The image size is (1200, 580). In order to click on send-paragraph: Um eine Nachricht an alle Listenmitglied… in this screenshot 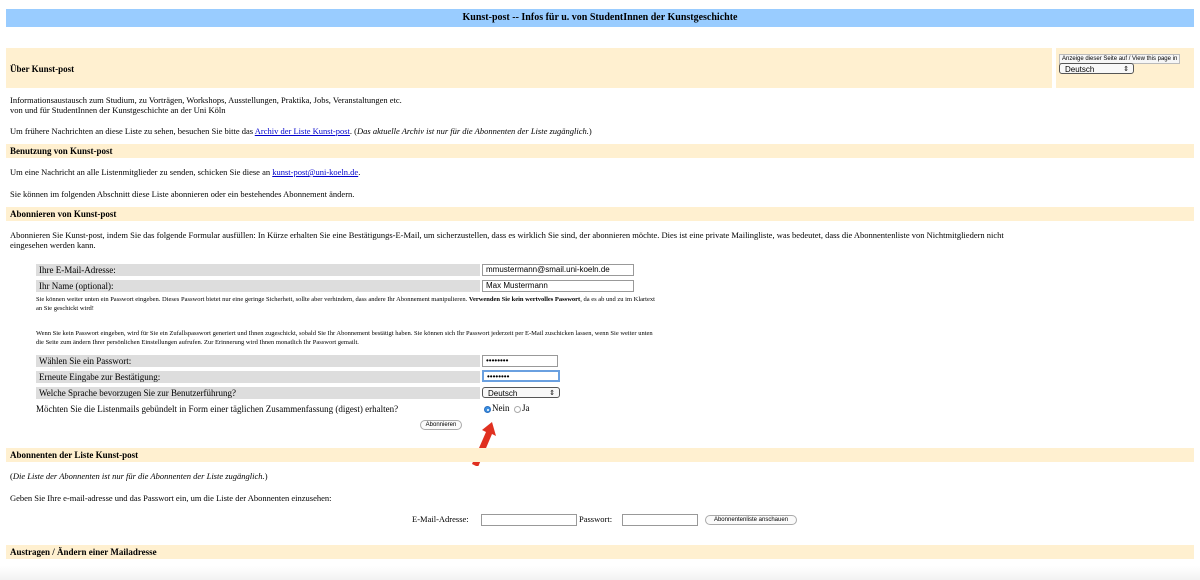, I will do `click(185, 172)`.